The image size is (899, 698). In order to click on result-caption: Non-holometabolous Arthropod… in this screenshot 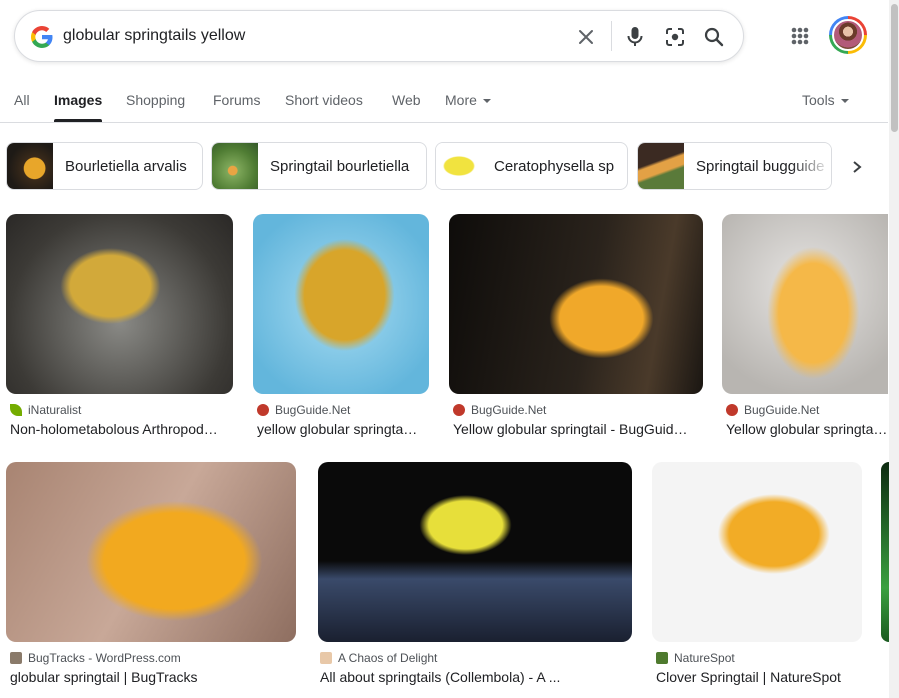, I will do `click(121, 429)`.